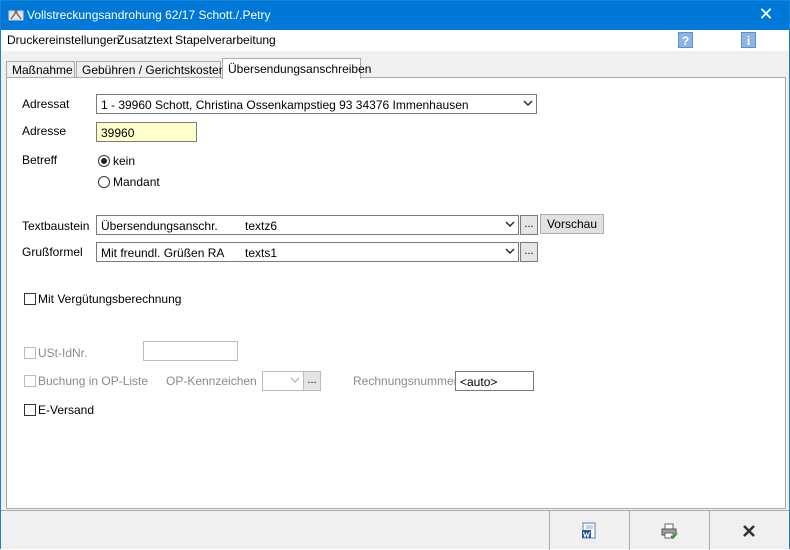  Describe the element at coordinates (44, 131) in the screenshot. I see `adresse-label: Adresse` at that location.